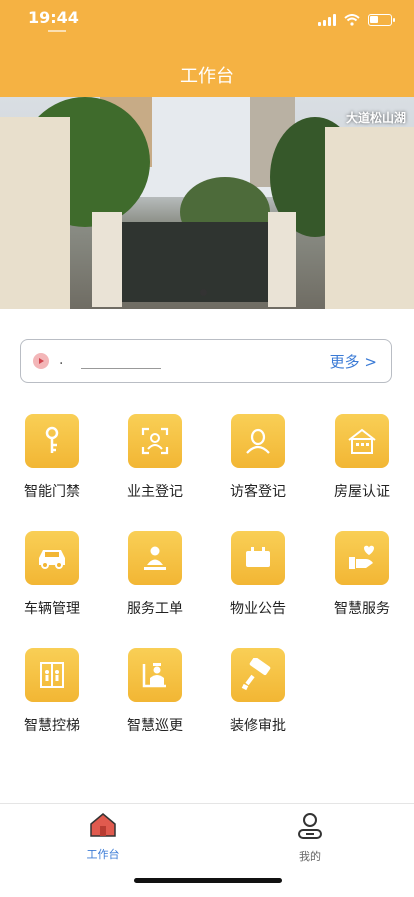  I want to click on tile-smart-service: 智慧服务, so click(362, 586).